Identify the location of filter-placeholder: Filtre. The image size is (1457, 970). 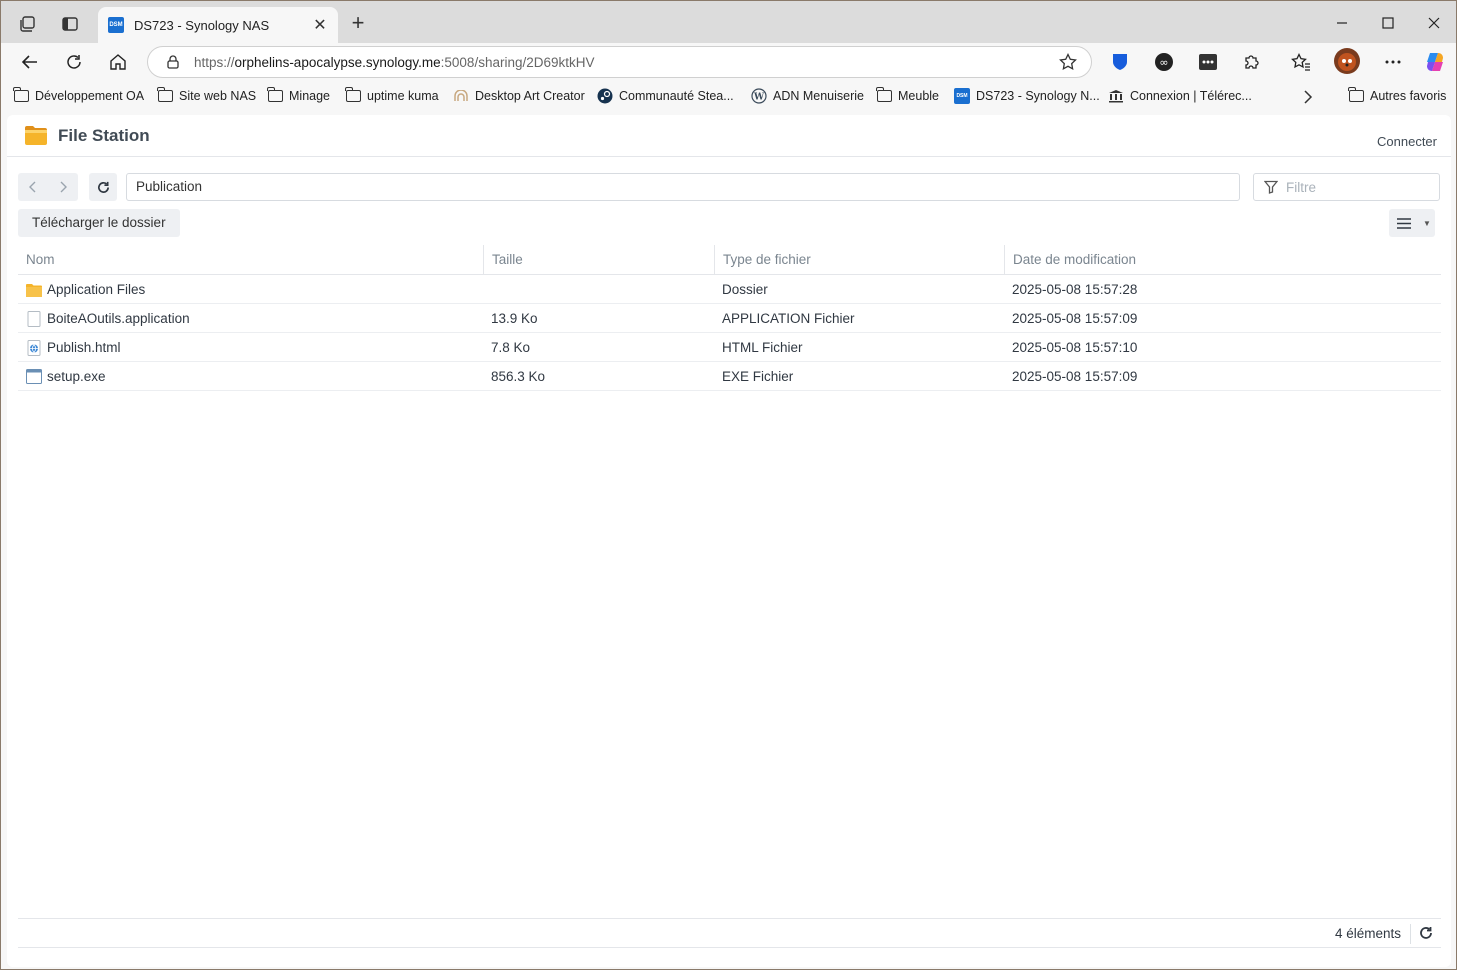
(1301, 187).